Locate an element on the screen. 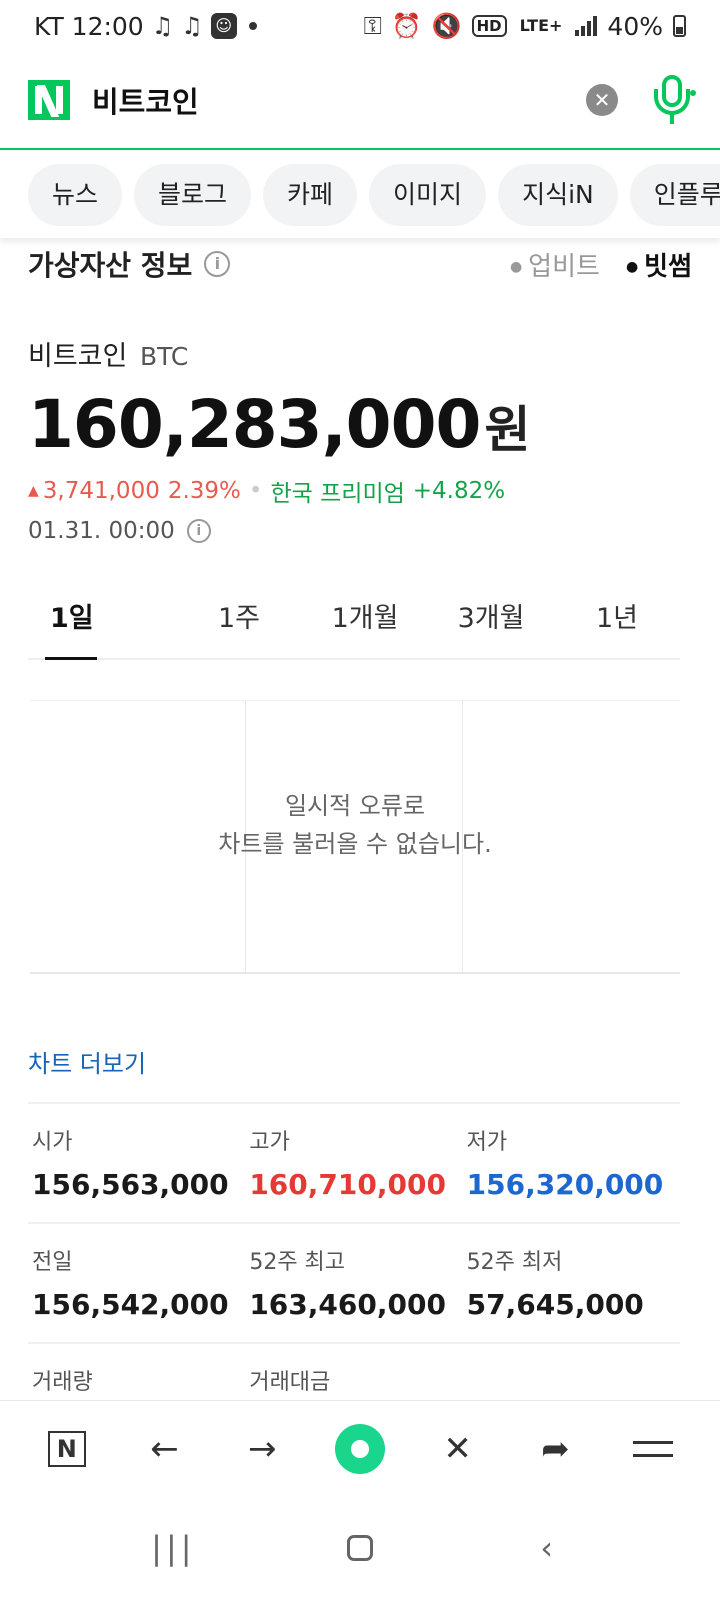 The image size is (720, 1600). exchange-upbit: ● 업비트 is located at coordinates (555, 264).